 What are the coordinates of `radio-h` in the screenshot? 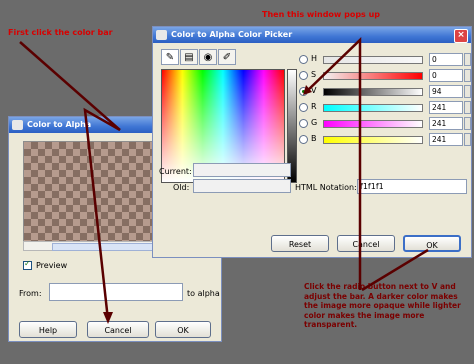 It's located at (303, 59).